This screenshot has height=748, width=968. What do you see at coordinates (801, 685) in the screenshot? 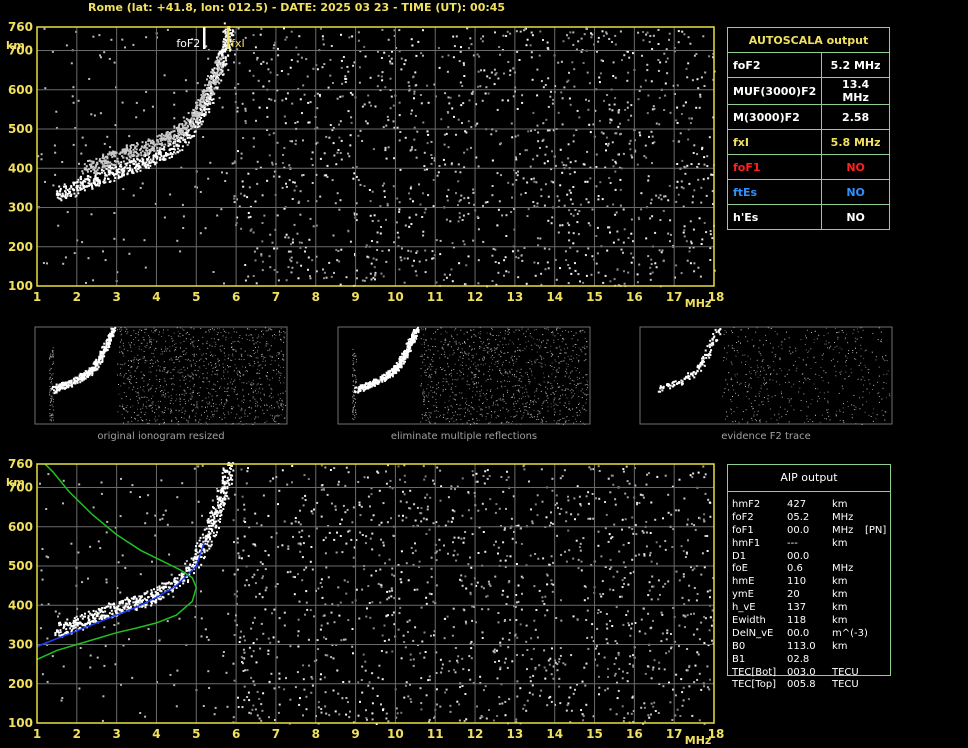
I see `aip-value: 005.8` at bounding box center [801, 685].